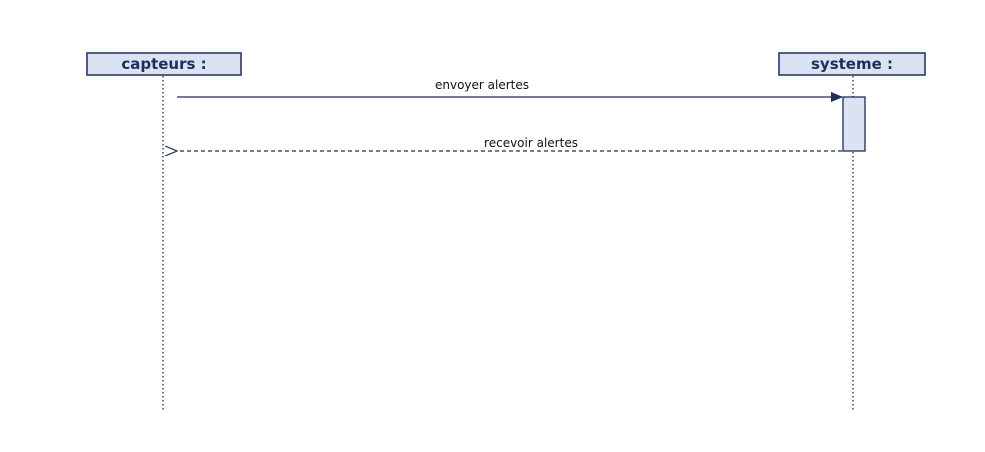 This screenshot has height=452, width=985. I want to click on participant-systeme: systeme :, so click(852, 64).